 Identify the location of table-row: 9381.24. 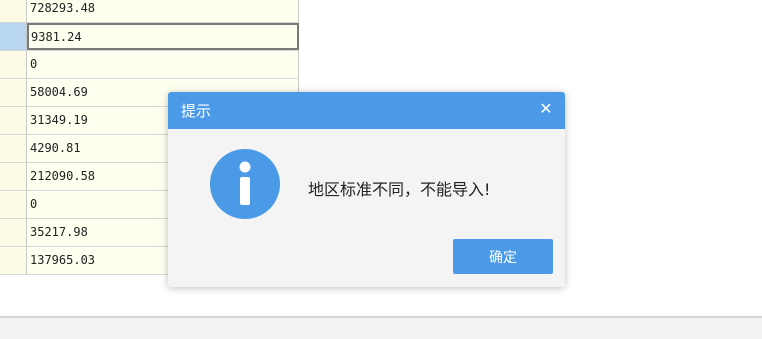
(149, 37).